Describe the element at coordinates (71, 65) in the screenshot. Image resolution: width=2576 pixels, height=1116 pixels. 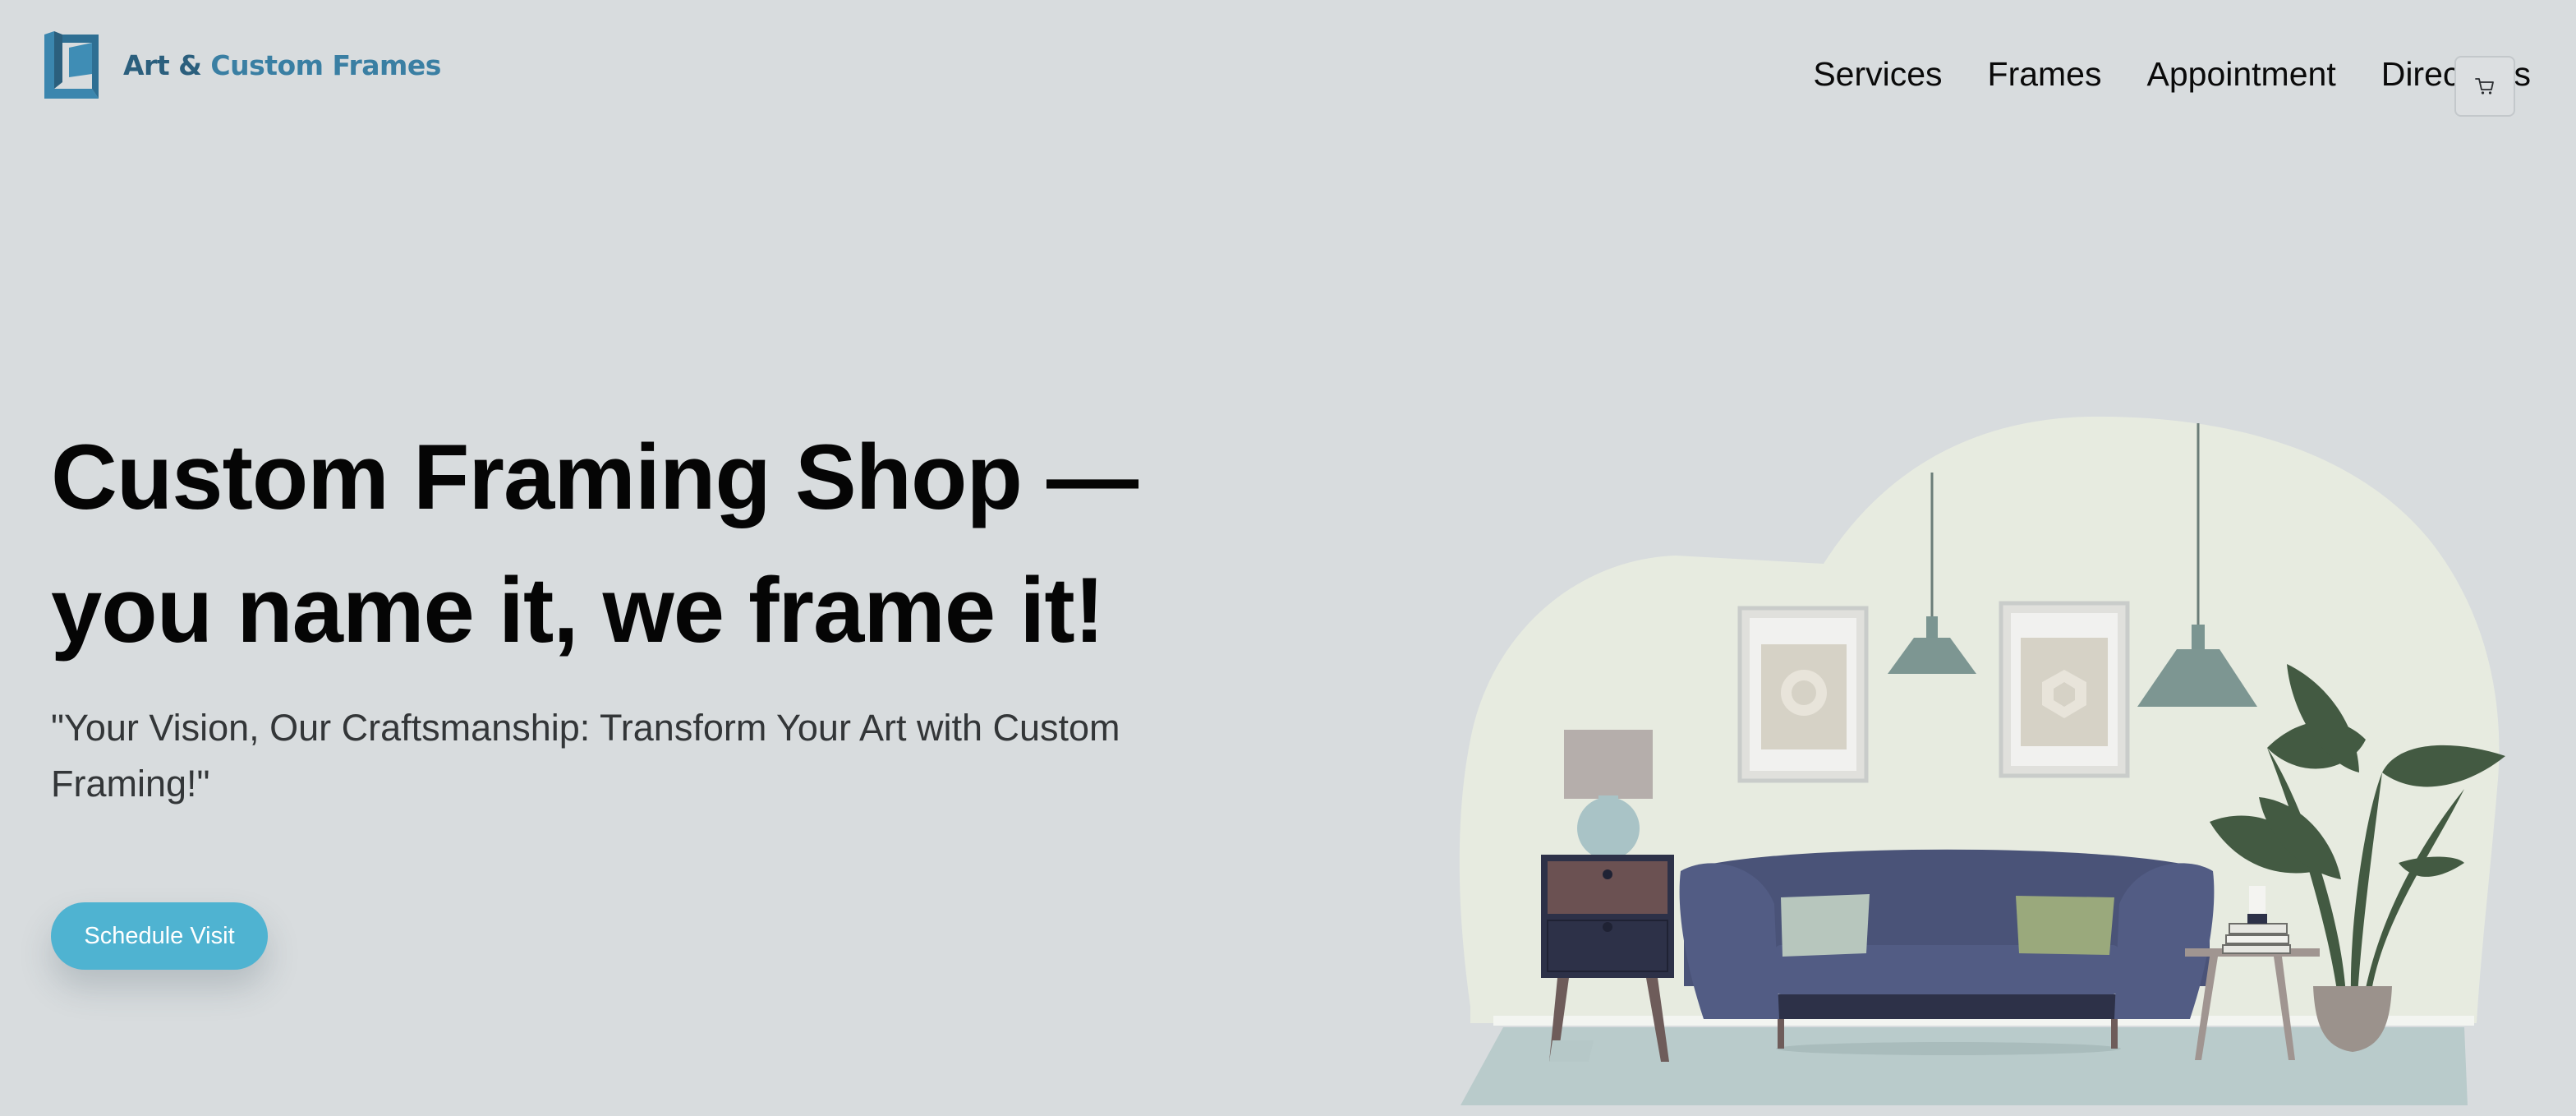
I see `frame-logo-icon` at that location.